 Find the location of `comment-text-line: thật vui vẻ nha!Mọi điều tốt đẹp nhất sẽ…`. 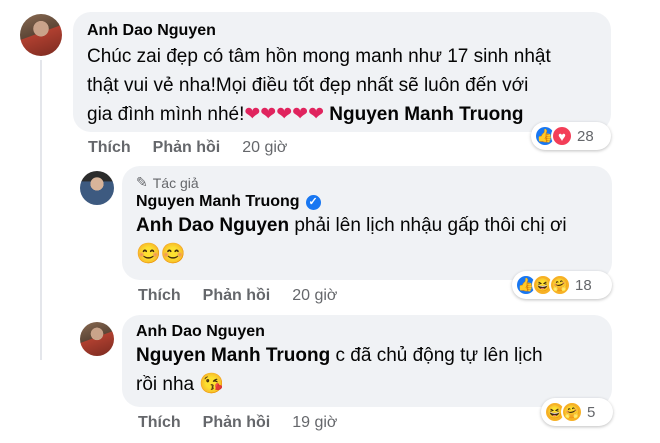

comment-text-line: thật vui vẻ nha!Mọi điều tốt đẹp nhất sẽ… is located at coordinates (308, 85).